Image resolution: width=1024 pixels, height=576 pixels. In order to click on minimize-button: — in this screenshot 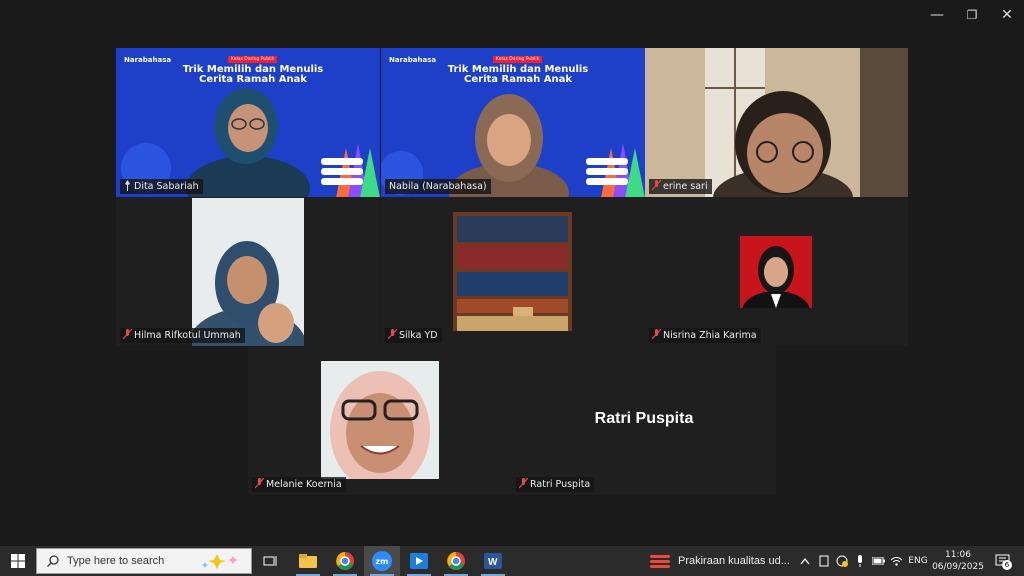, I will do `click(937, 15)`.